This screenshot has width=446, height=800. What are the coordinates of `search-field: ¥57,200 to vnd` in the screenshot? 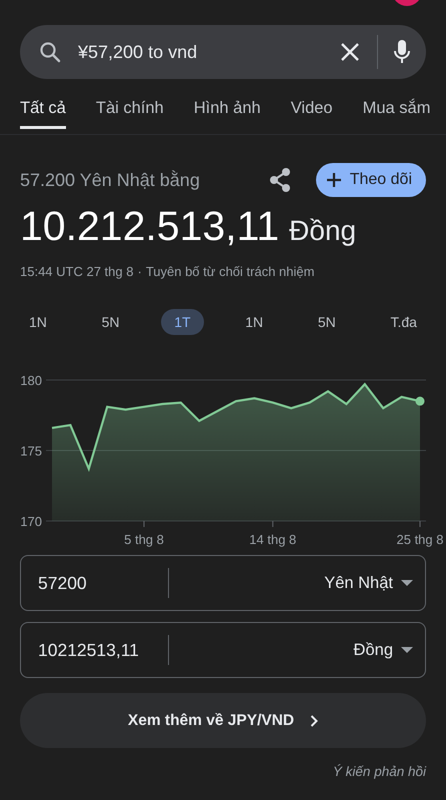 It's located at (223, 52).